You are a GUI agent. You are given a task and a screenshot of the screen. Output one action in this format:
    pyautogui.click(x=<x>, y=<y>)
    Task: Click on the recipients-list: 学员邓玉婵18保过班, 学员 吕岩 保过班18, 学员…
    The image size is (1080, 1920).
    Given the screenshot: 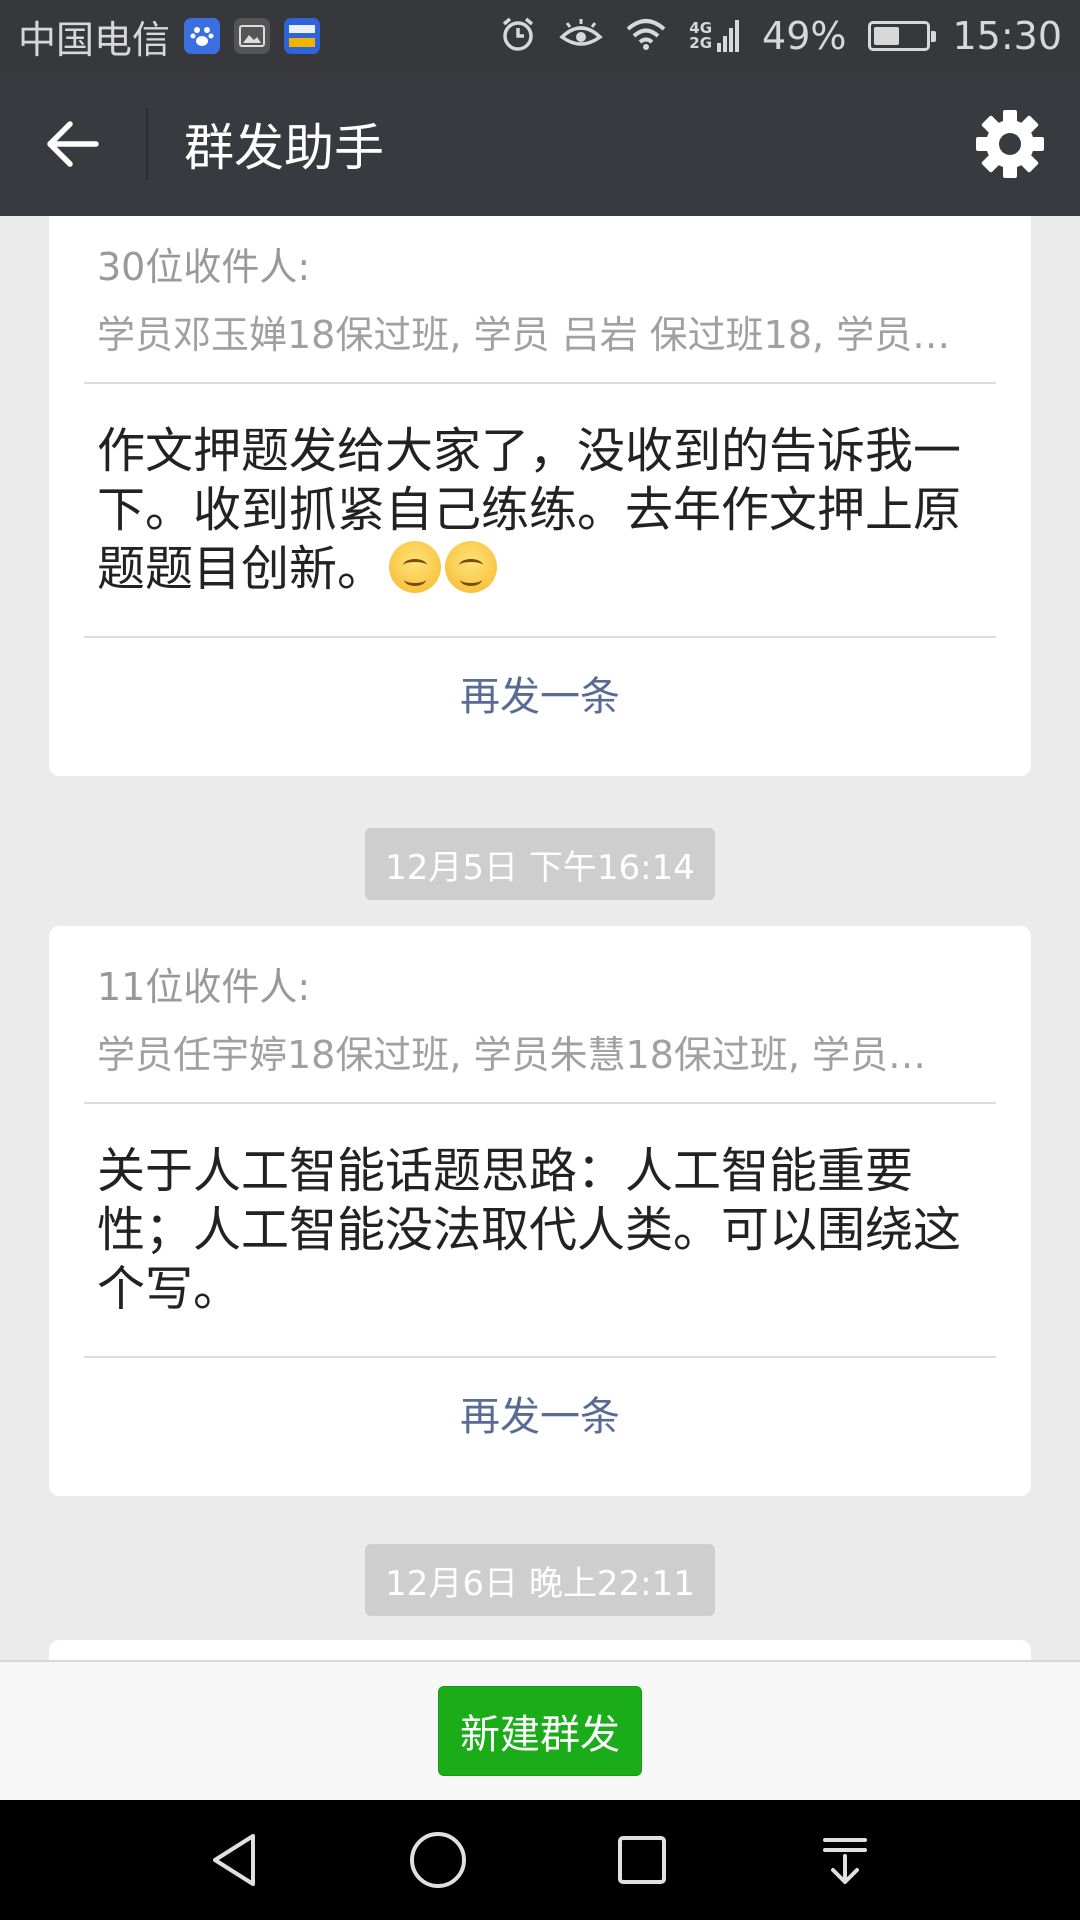 What is the action you would take?
    pyautogui.click(x=524, y=335)
    